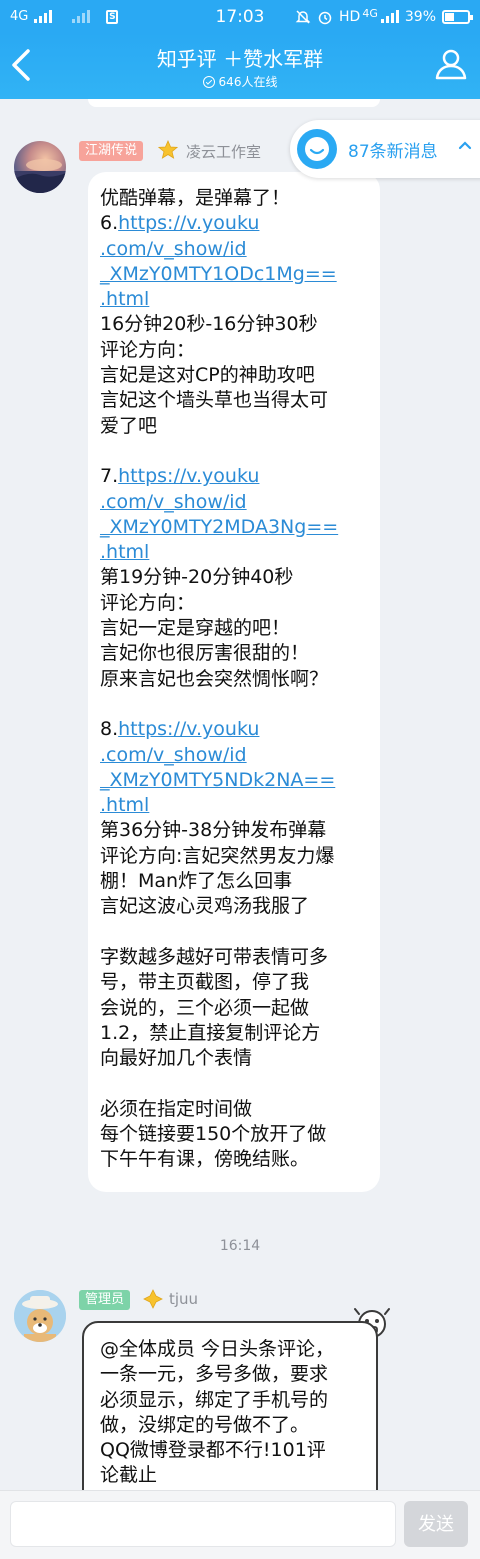  I want to click on signal-icon, so click(43, 16).